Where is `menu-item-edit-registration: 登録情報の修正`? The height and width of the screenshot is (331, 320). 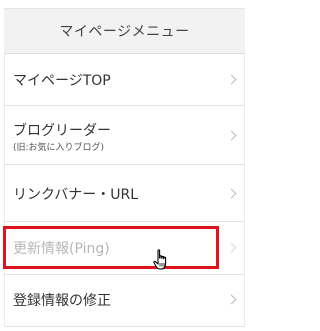 menu-item-edit-registration: 登録情報の修正 is located at coordinates (124, 301).